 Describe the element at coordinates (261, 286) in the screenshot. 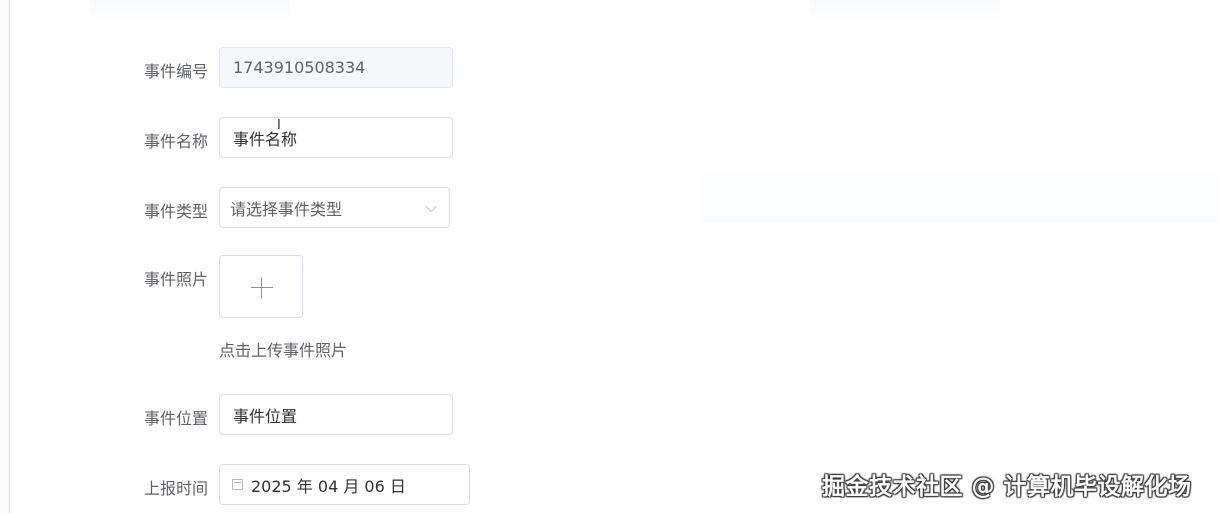

I see `photo-upload-button` at that location.